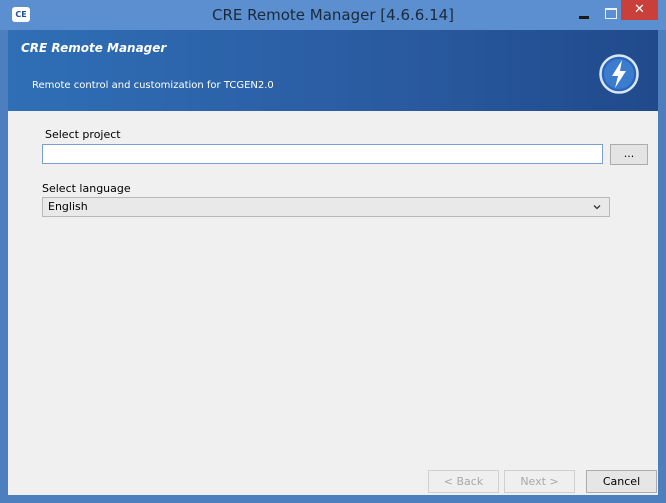 The height and width of the screenshot is (503, 666). Describe the element at coordinates (83, 134) in the screenshot. I see `select-project-label: Select project` at that location.